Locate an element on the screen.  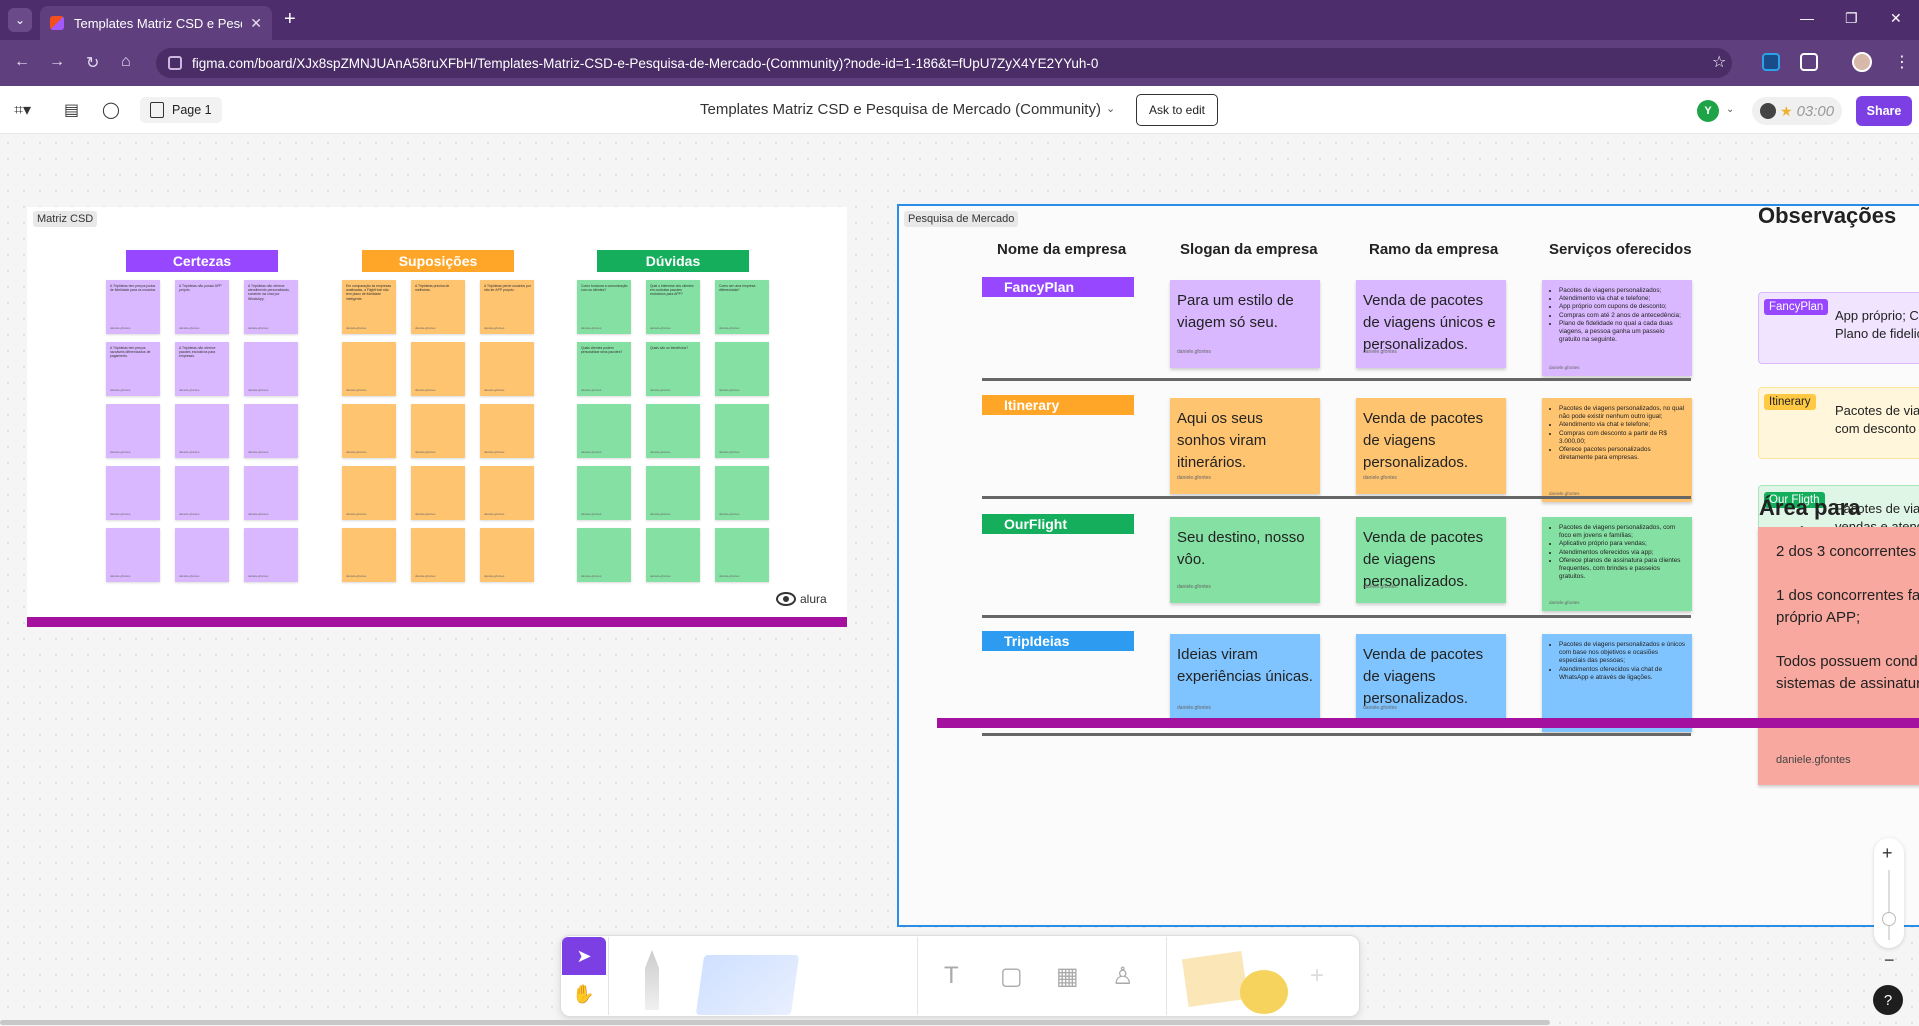
stamp-tool-icon: ♙ is located at coordinates (1123, 976).